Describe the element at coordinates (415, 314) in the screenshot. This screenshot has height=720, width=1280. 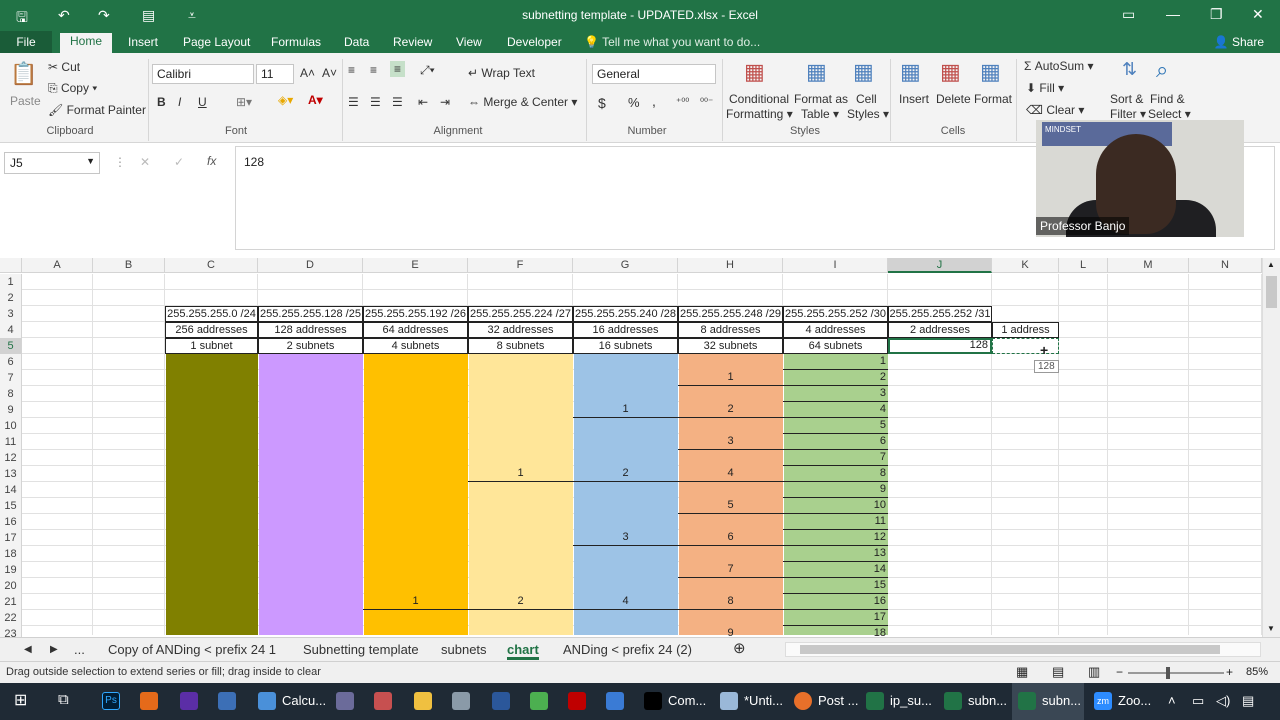
I see `subnet-mask-header: 255.255.255.192 /26` at that location.